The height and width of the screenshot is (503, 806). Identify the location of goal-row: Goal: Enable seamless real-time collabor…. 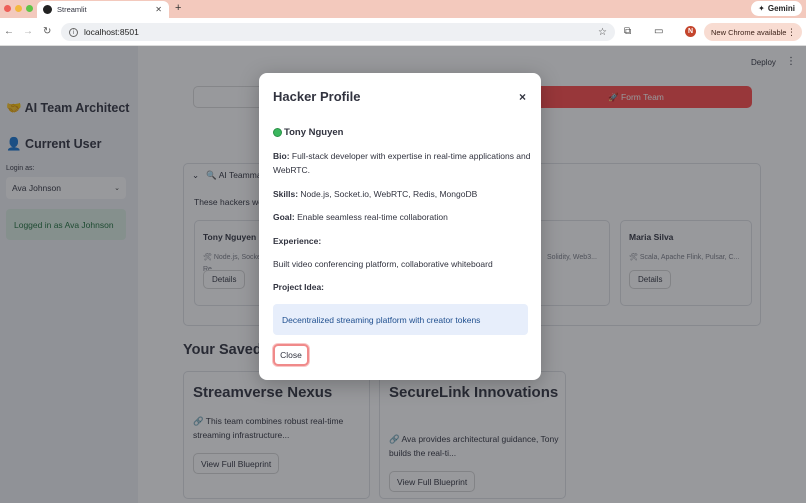
(402, 217).